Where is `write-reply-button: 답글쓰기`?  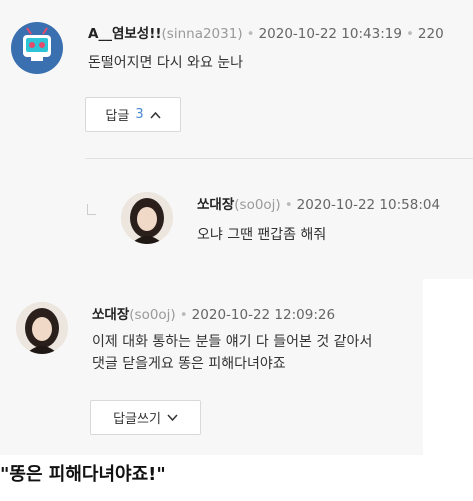 write-reply-button: 답글쓰기 is located at coordinates (145, 417).